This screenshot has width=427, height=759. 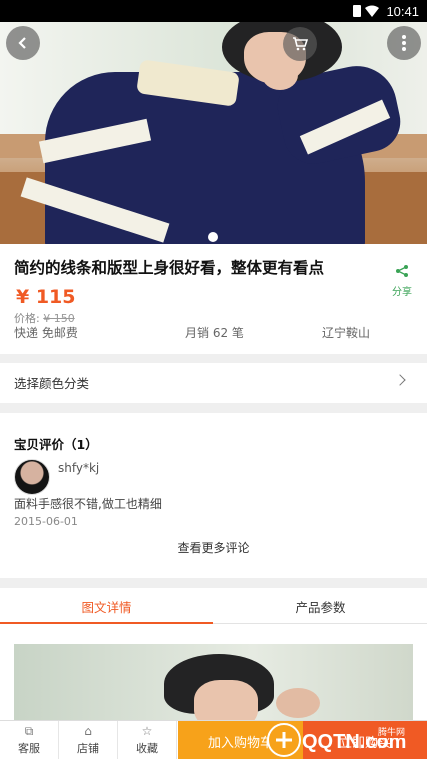 I want to click on service-label: 客服, so click(x=29, y=748).